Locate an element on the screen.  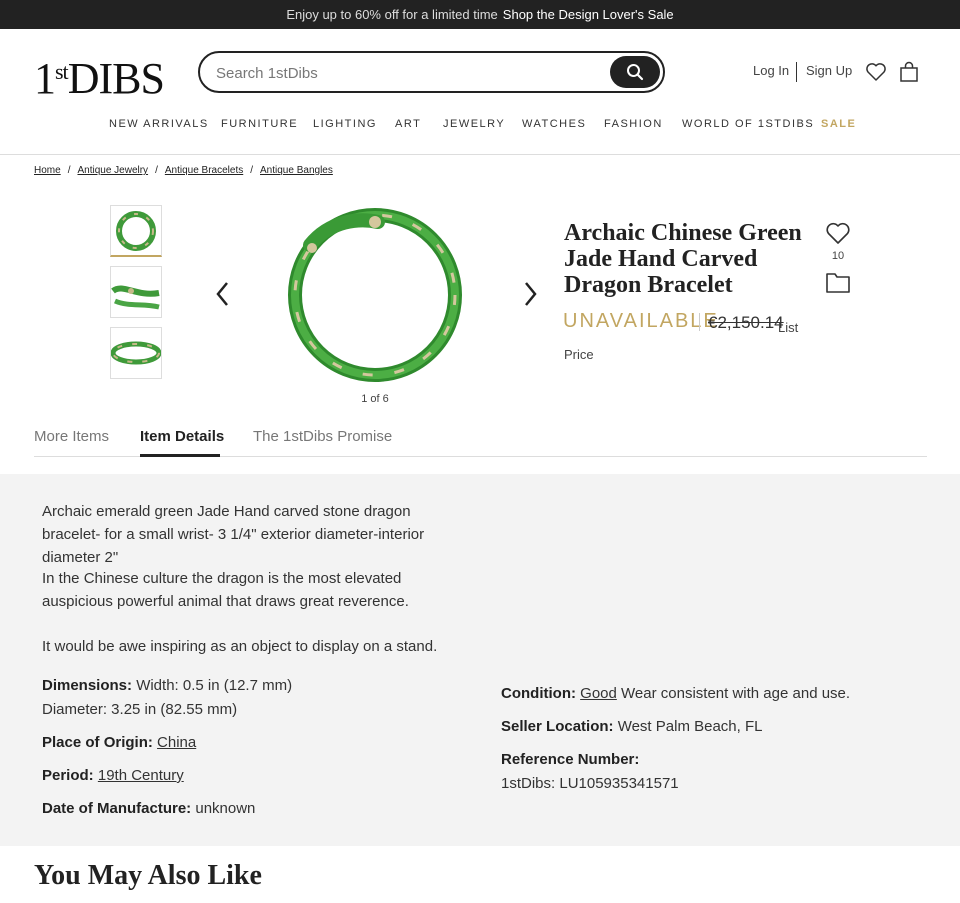
tab-more-items: More Items is located at coordinates (71, 436).